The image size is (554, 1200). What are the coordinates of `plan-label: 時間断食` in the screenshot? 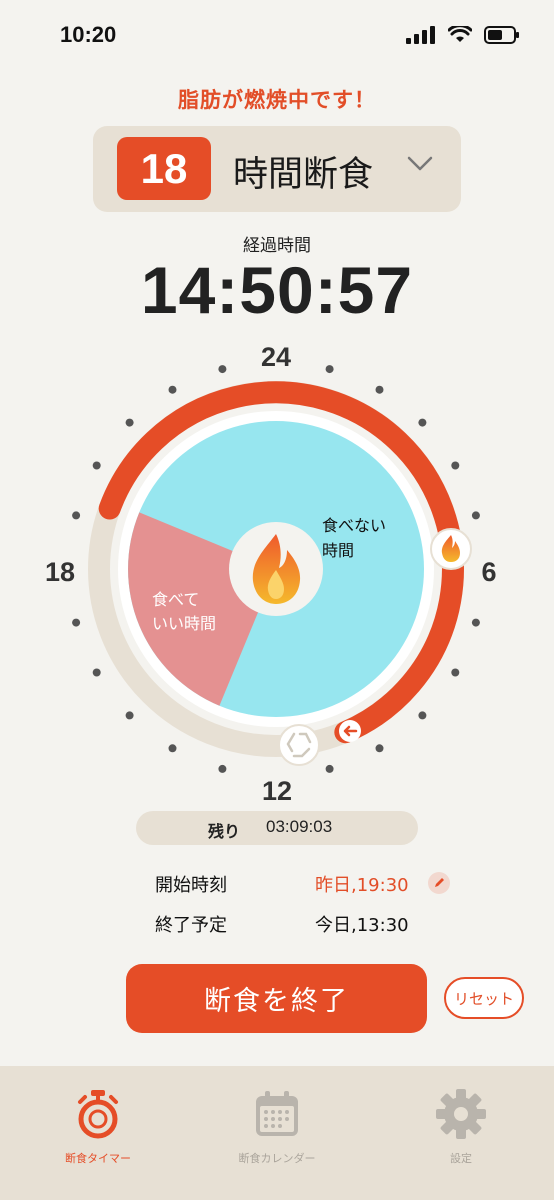 It's located at (303, 175).